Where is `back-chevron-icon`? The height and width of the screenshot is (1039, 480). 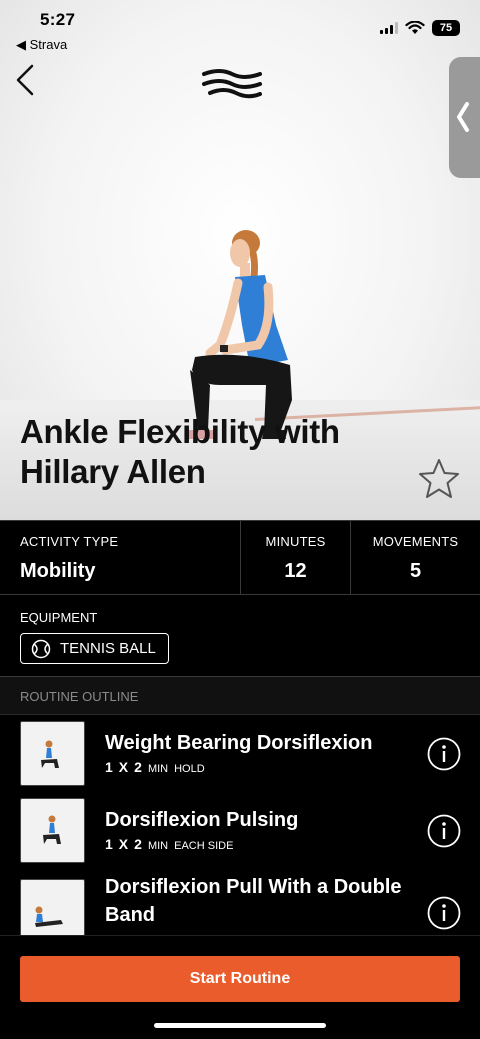 back-chevron-icon is located at coordinates (27, 80).